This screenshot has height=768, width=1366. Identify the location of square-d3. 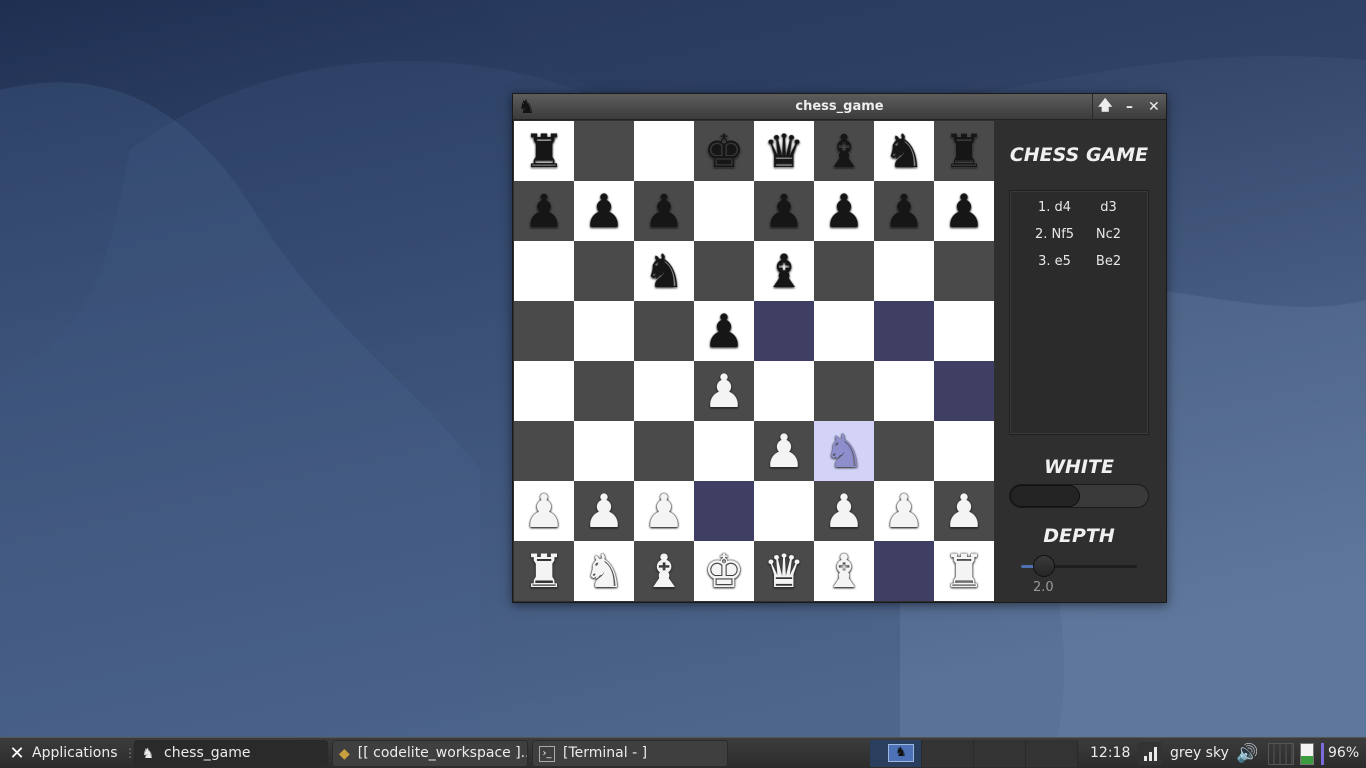
(724, 451).